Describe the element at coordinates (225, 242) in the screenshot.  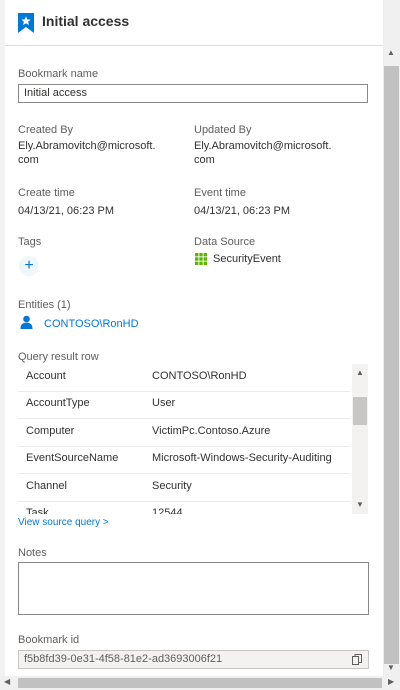
I see `data-source-label: Data Source` at that location.